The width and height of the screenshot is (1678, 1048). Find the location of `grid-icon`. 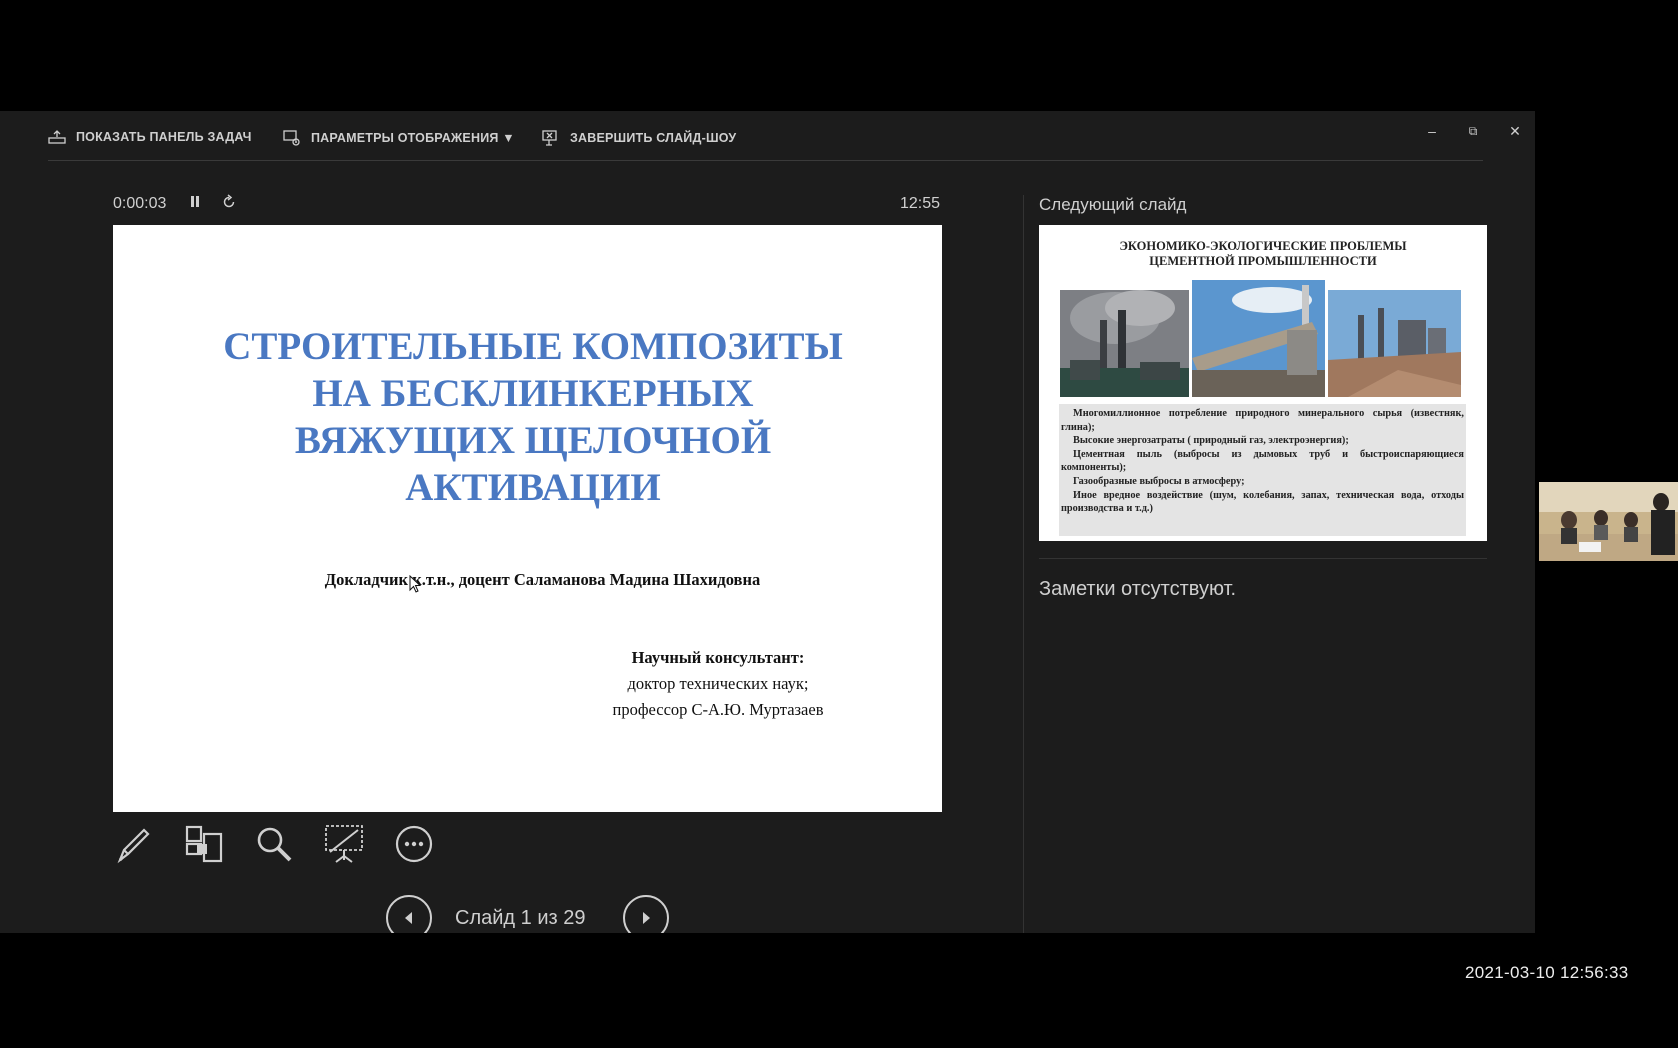

grid-icon is located at coordinates (204, 844).